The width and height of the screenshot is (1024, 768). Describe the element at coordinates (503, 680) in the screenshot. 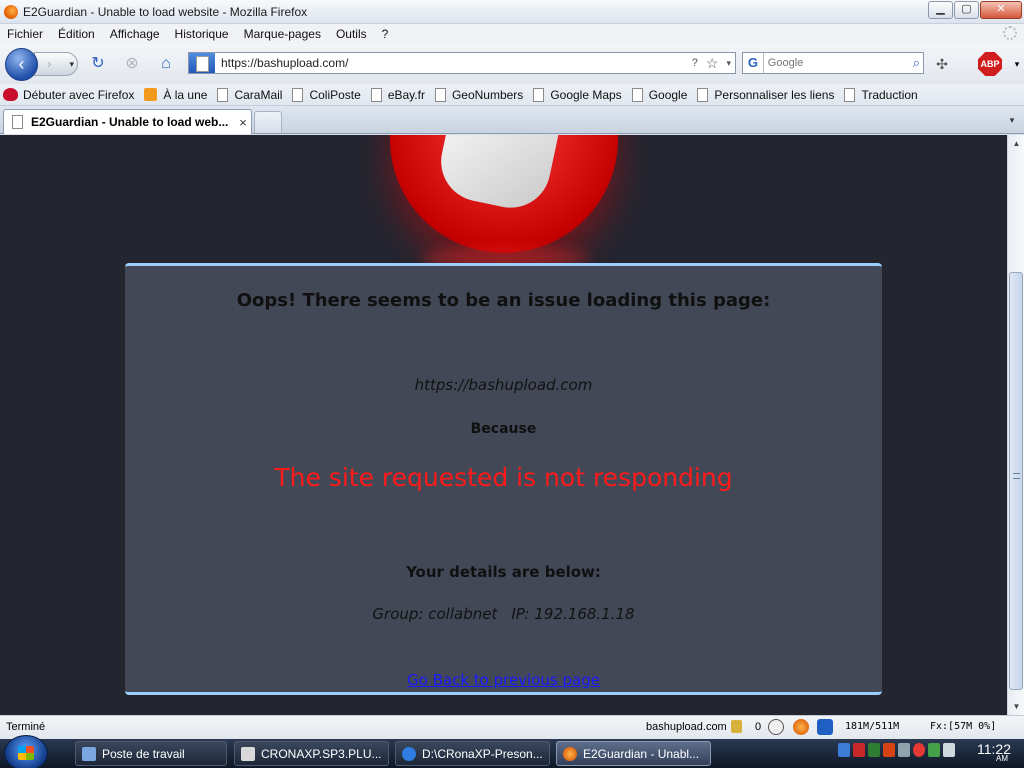

I see `go-back-link: Go Back to previous page` at that location.